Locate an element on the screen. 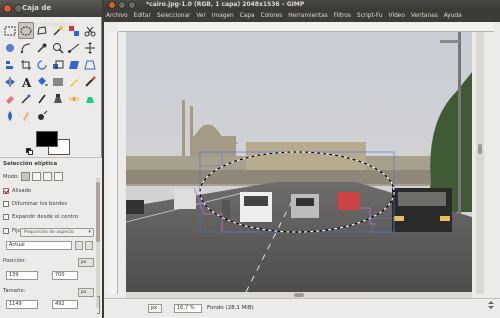 The width and height of the screenshot is (500, 318). tool-perspective is located at coordinates (90, 64).